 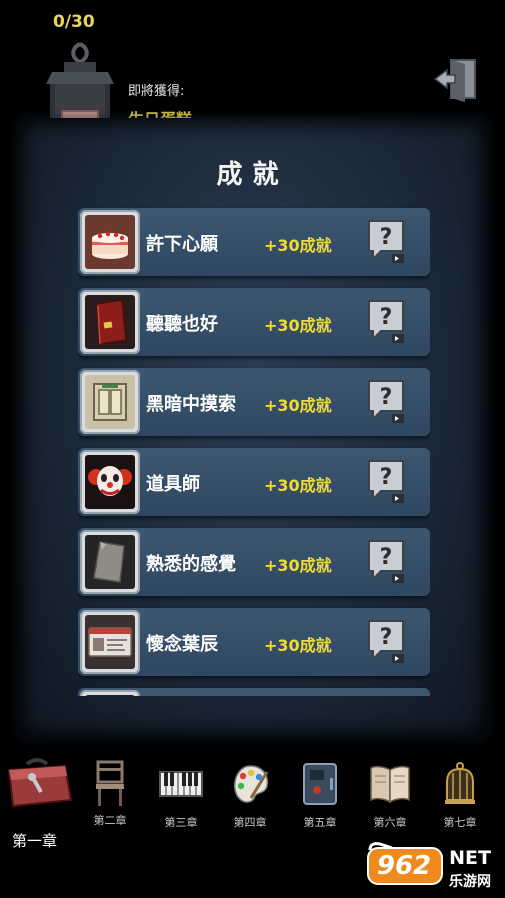 I want to click on red-book-icon, so click(x=111, y=322).